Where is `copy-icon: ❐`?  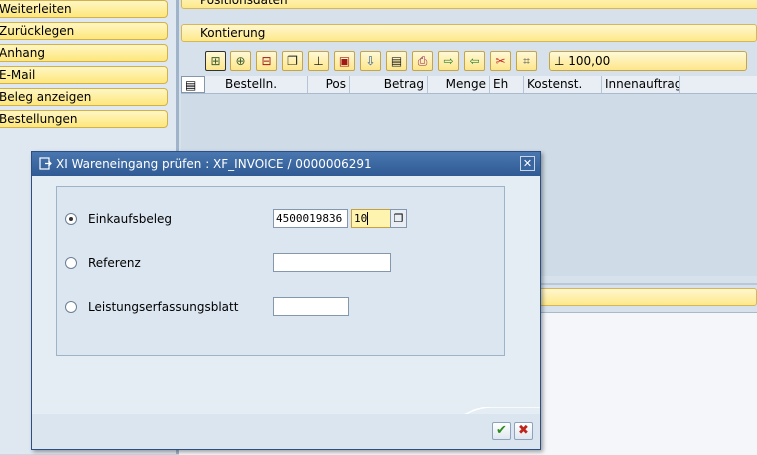 copy-icon: ❐ is located at coordinates (292, 61).